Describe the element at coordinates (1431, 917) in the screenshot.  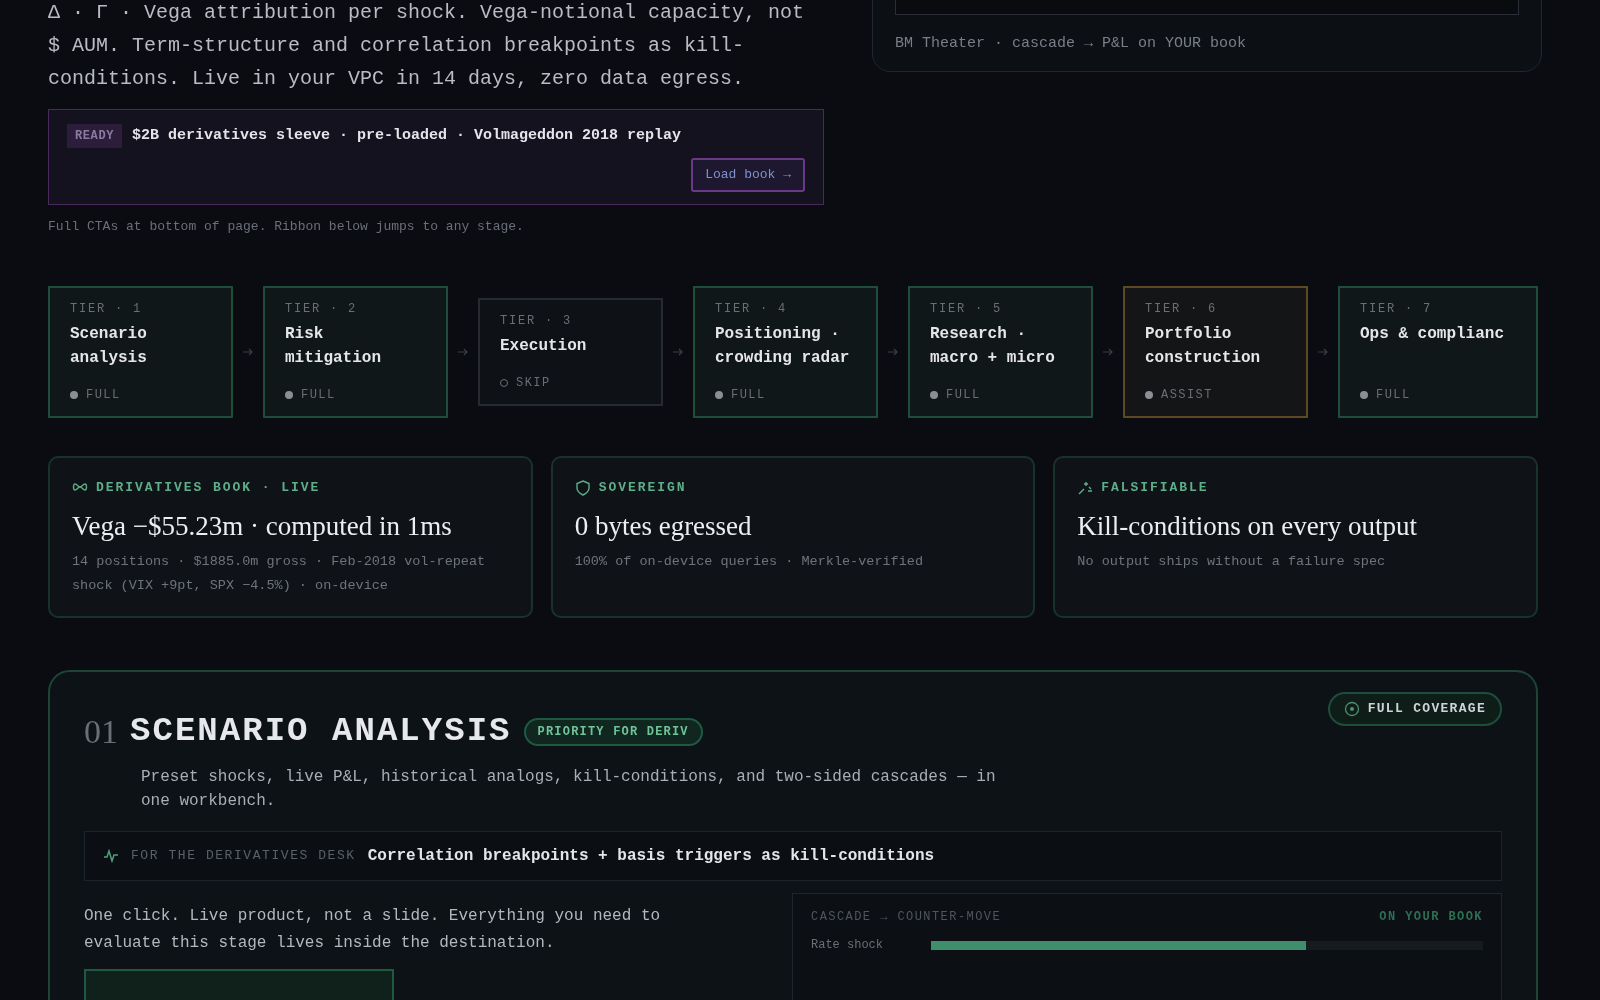
I see `panel-tag: ON YOUR BOOK` at that location.